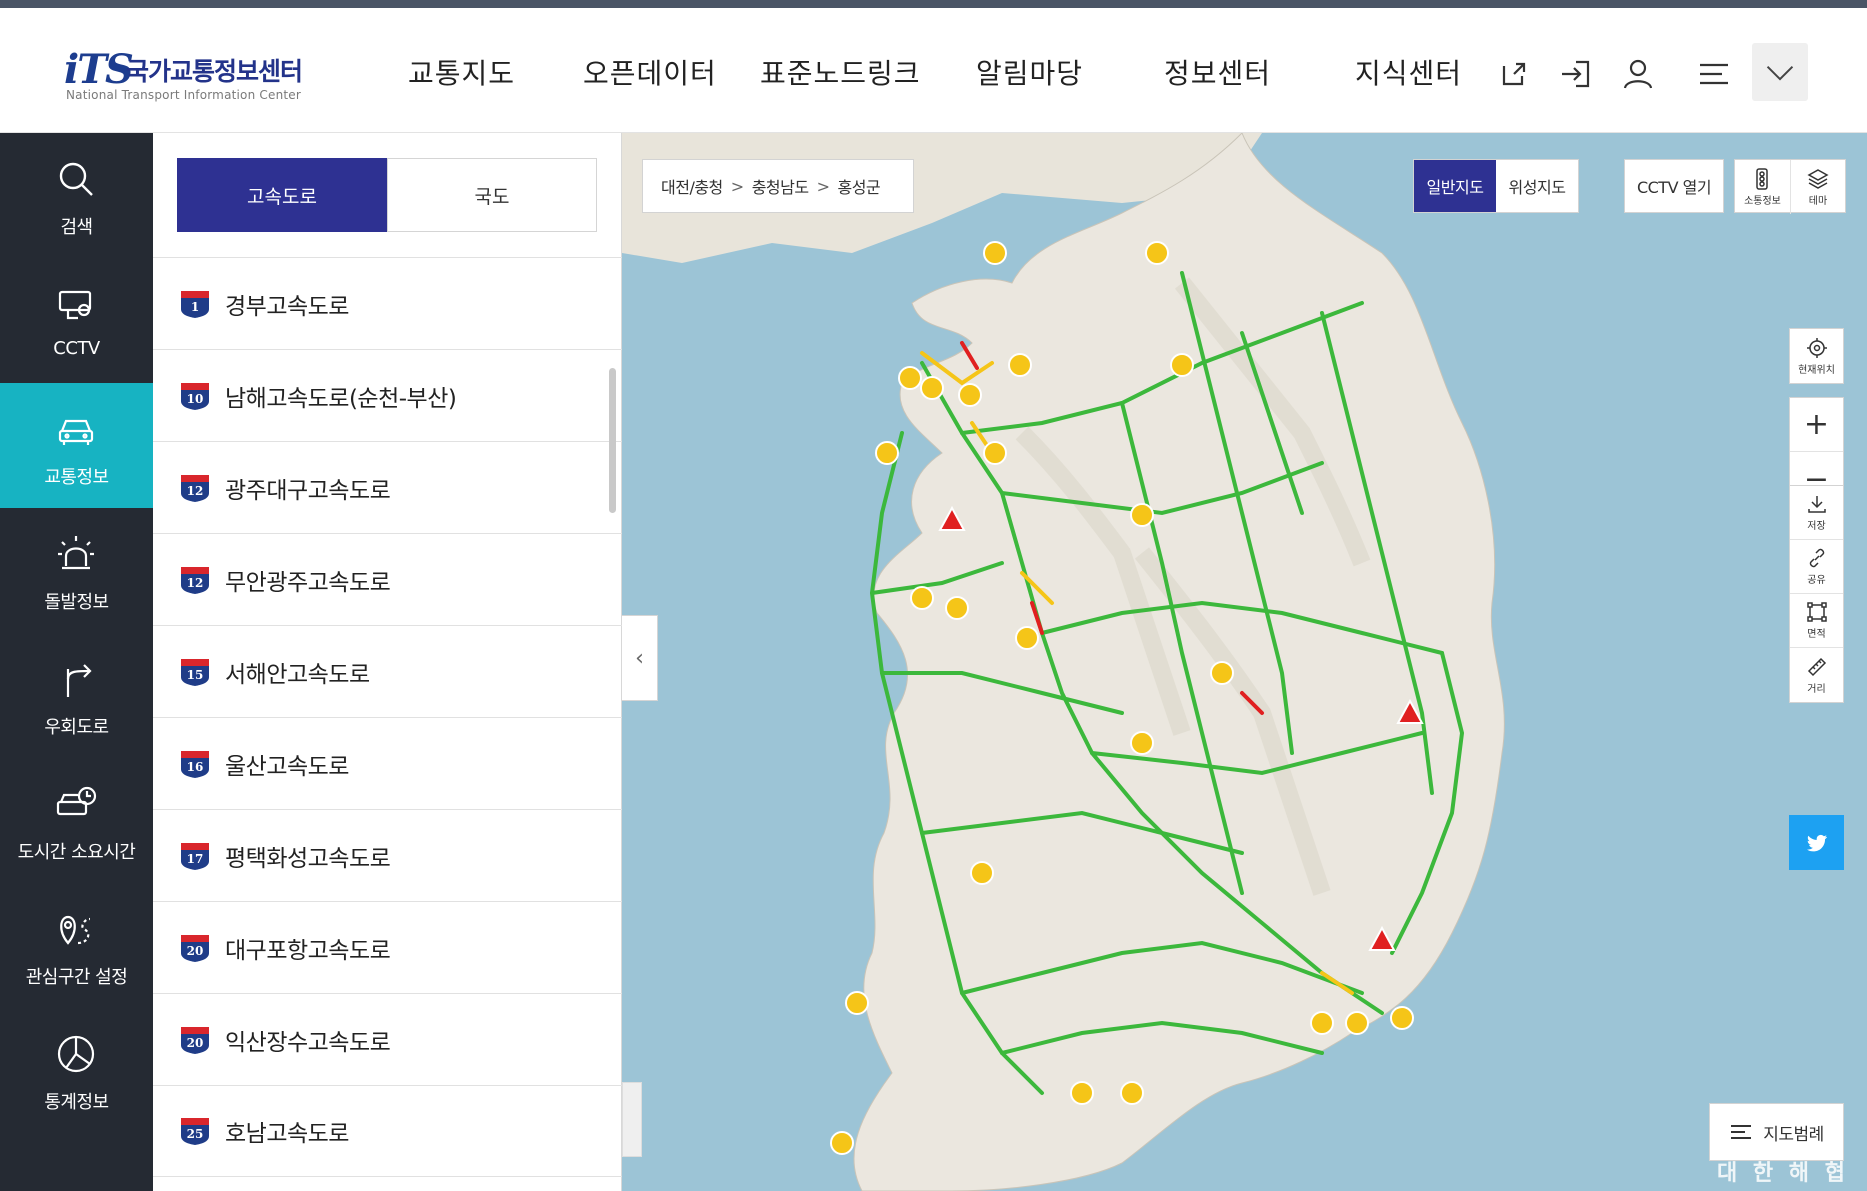 This screenshot has height=1191, width=1867. What do you see at coordinates (1217, 72) in the screenshot?
I see `gnb-info-center: 정보센터` at bounding box center [1217, 72].